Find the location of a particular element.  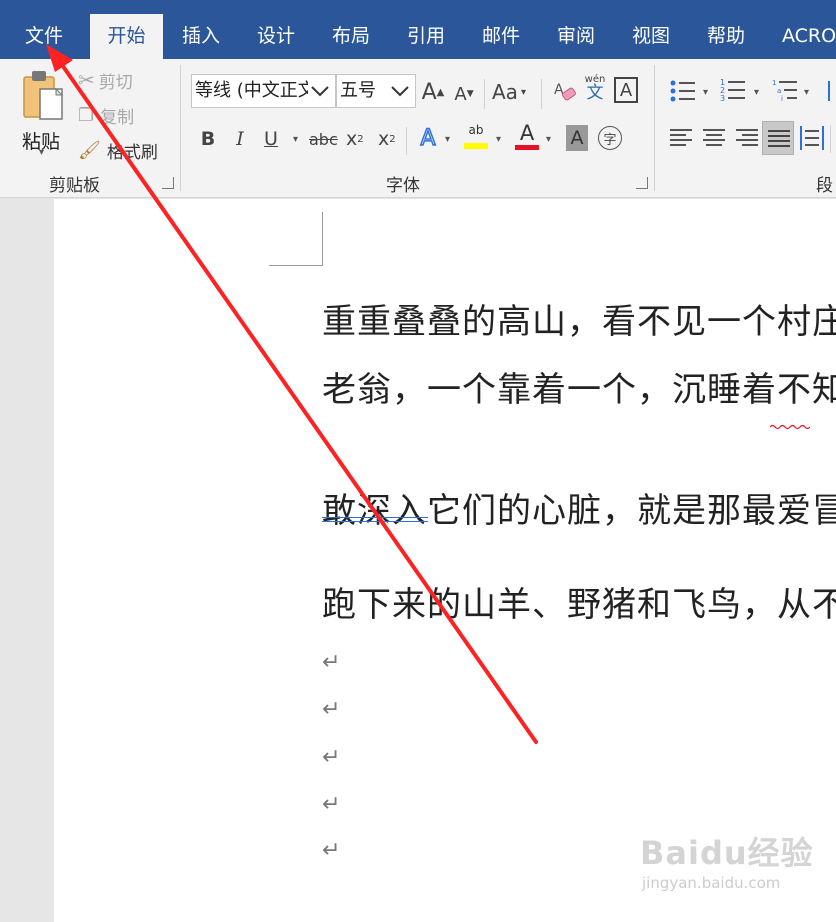

clear-formatting-button: A is located at coordinates (565, 92).